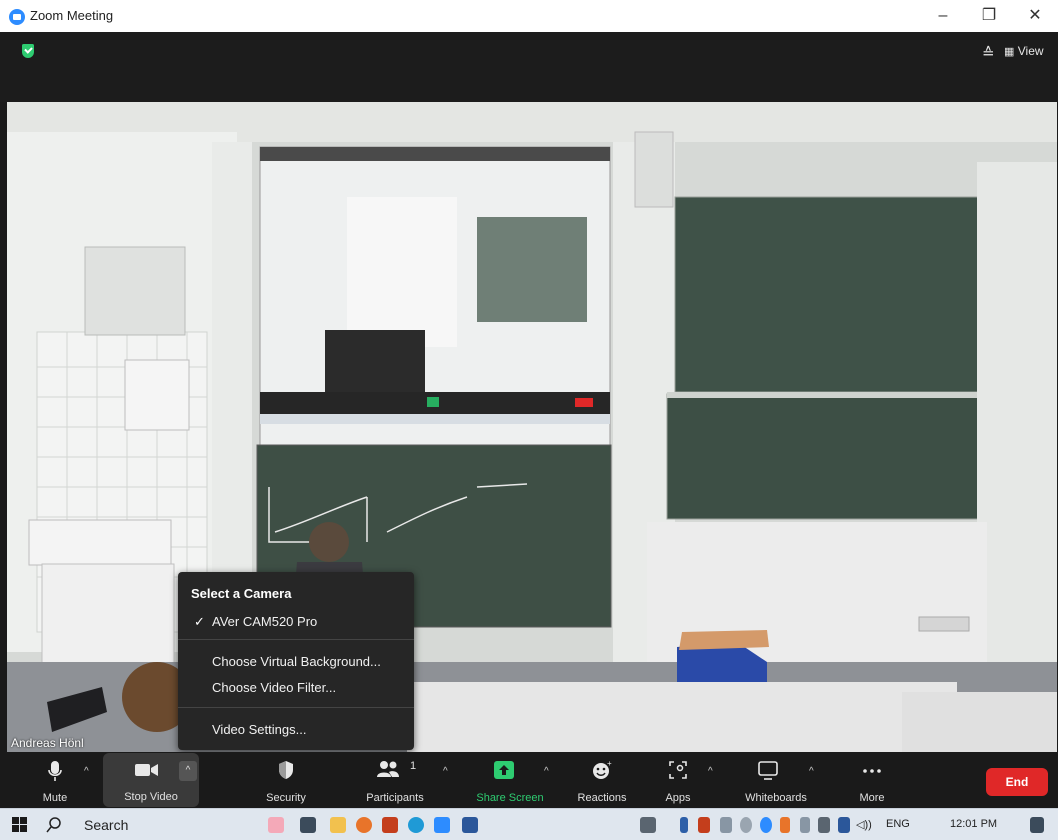 Image resolution: width=1058 pixels, height=840 pixels. What do you see at coordinates (416, 825) in the screenshot?
I see `edge-icon` at bounding box center [416, 825].